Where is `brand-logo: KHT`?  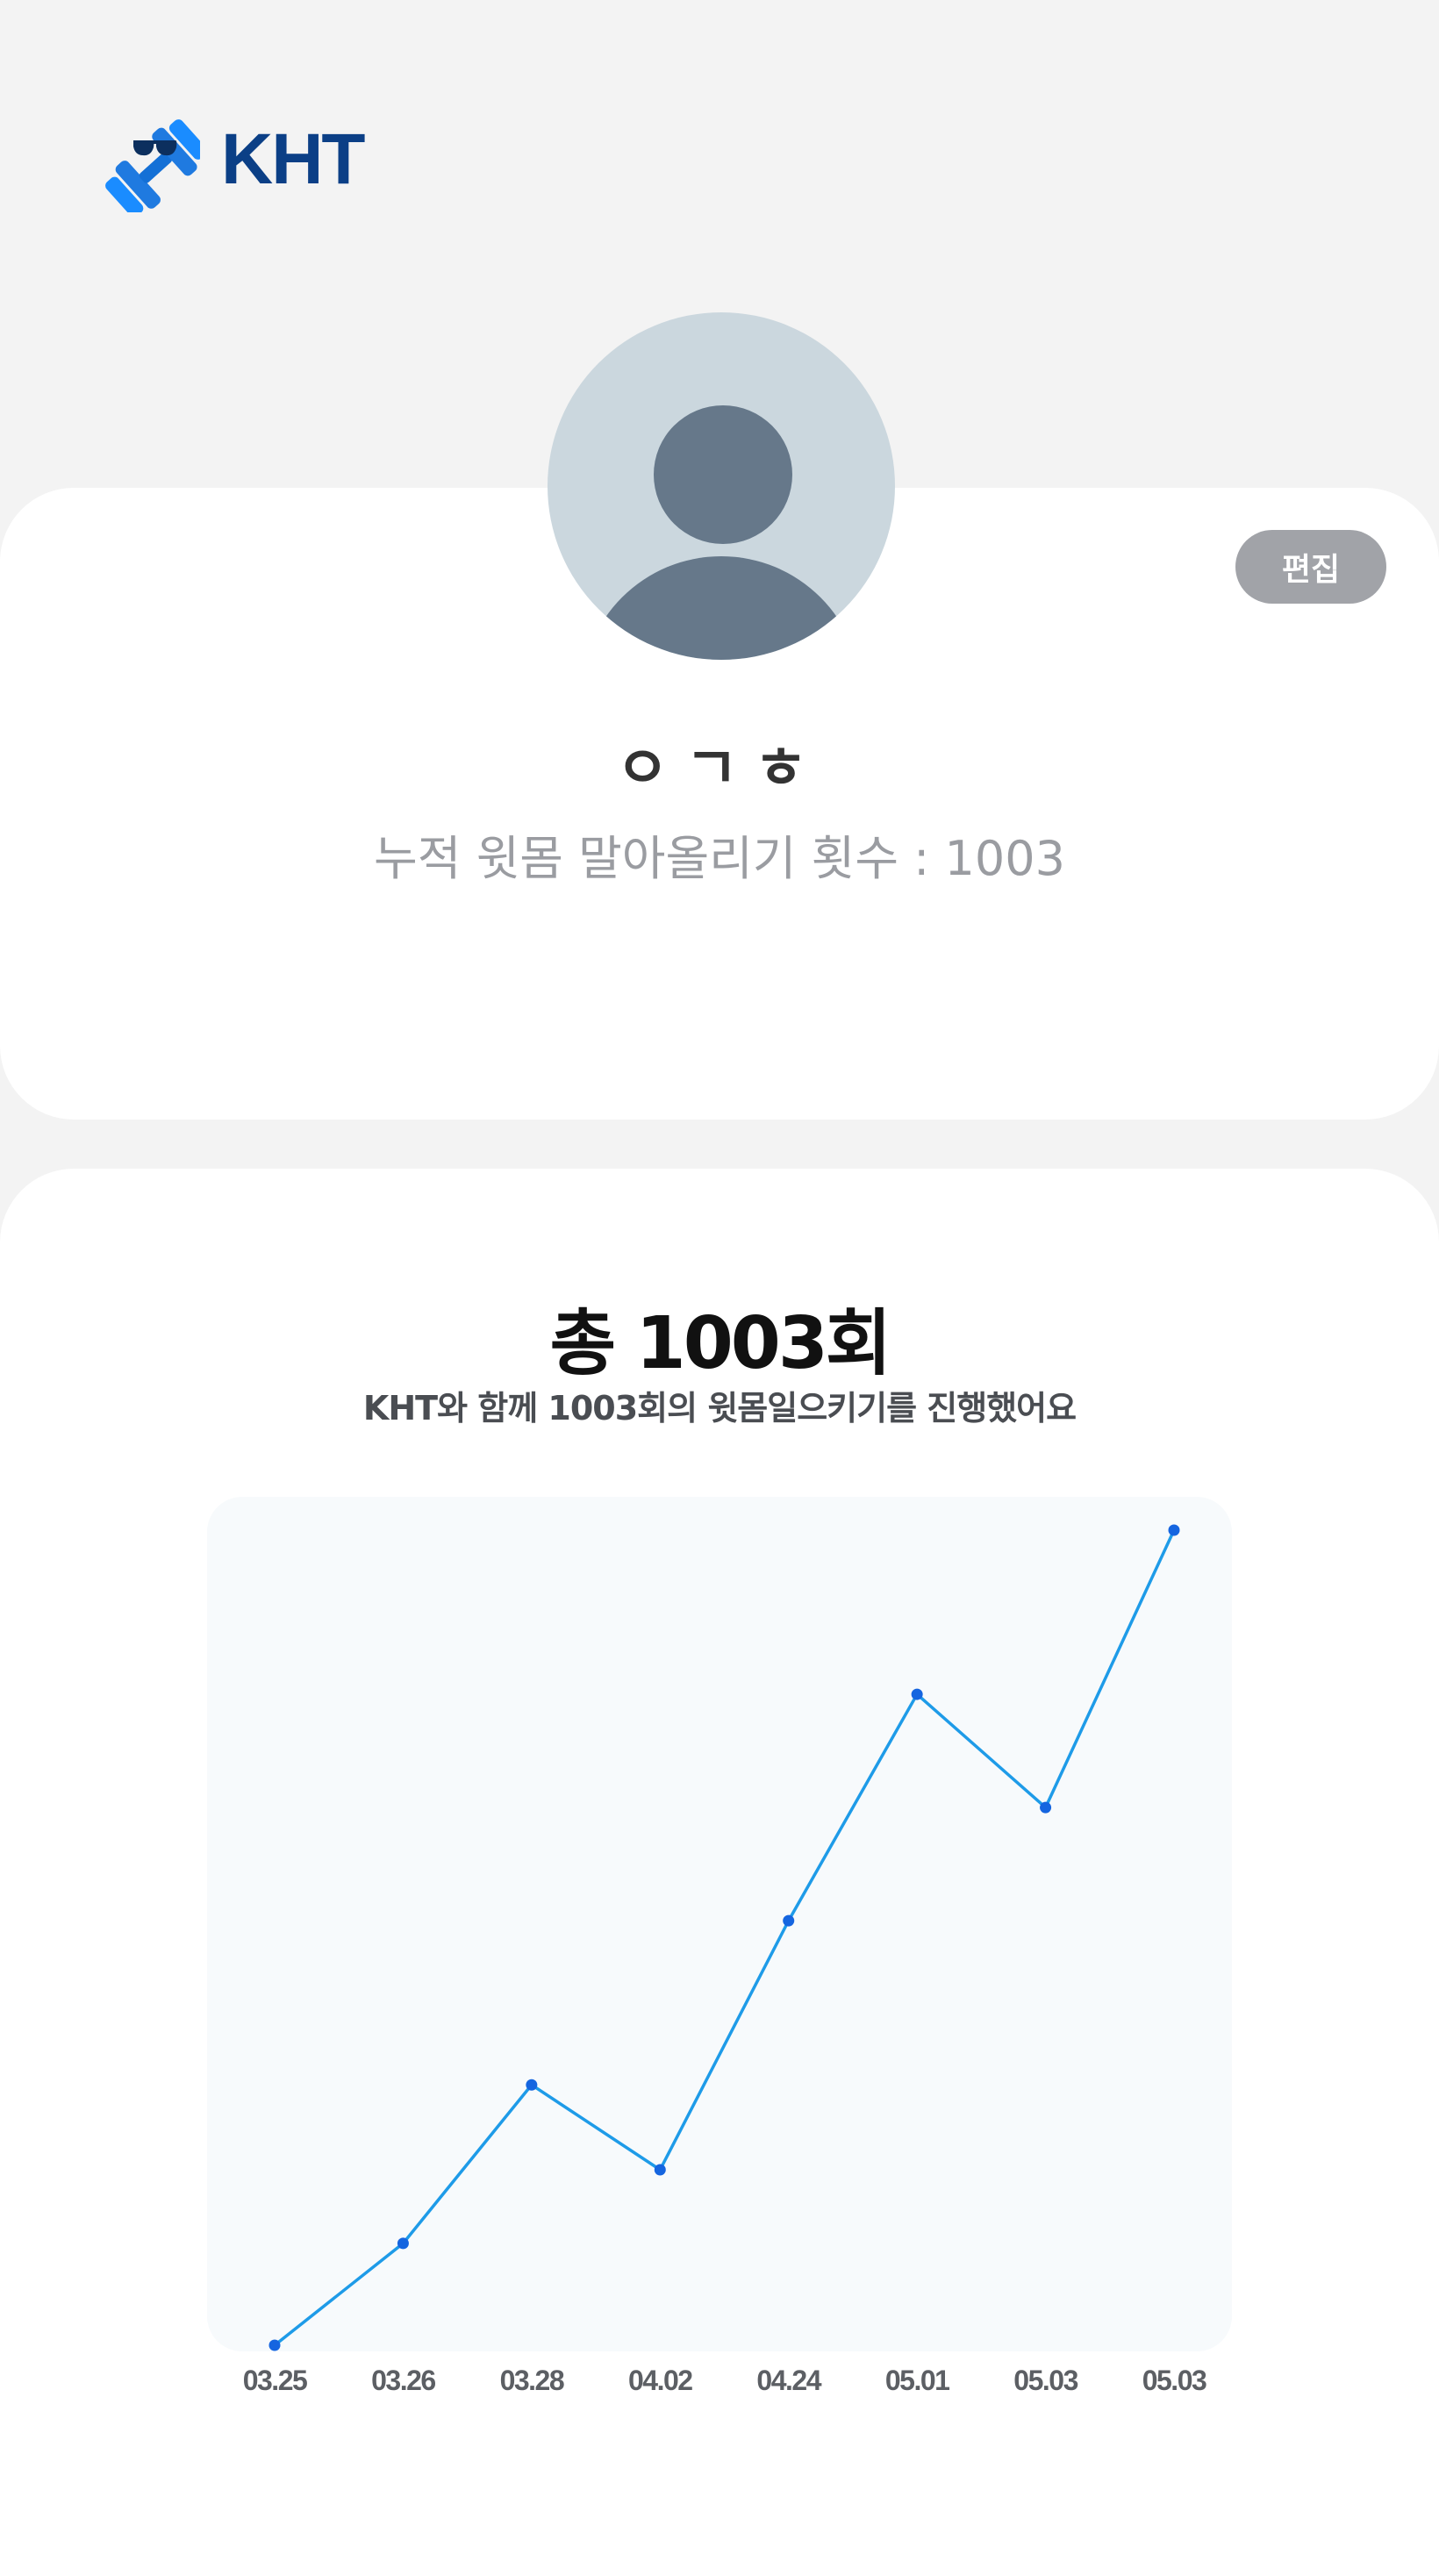 brand-logo: KHT is located at coordinates (235, 159).